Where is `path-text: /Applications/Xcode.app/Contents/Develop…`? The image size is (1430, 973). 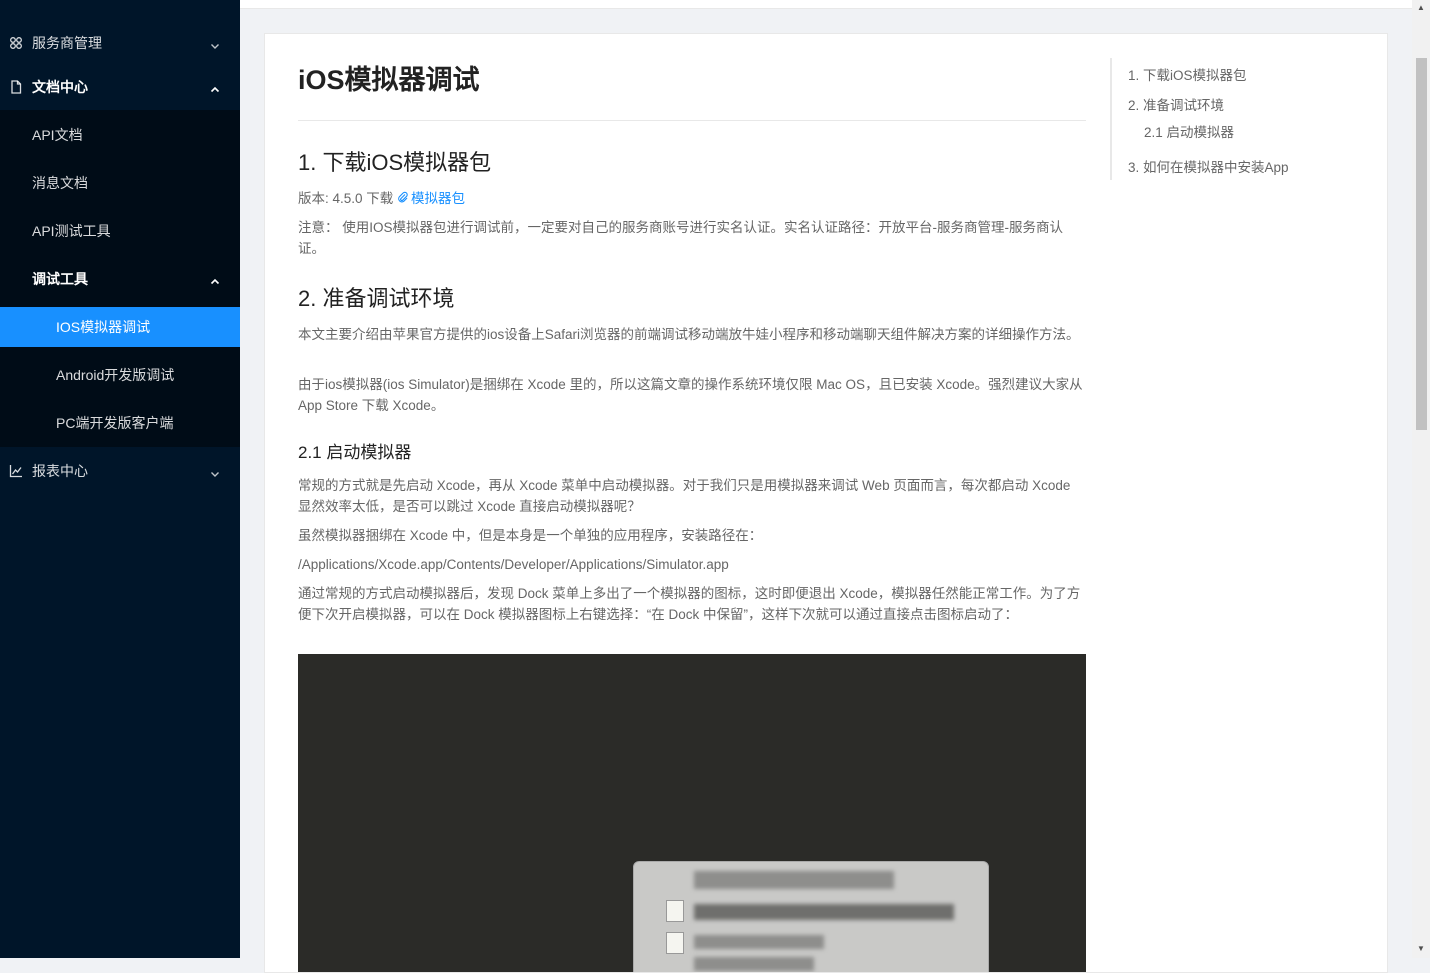
path-text: /Applications/Xcode.app/Contents/Develop… is located at coordinates (513, 564).